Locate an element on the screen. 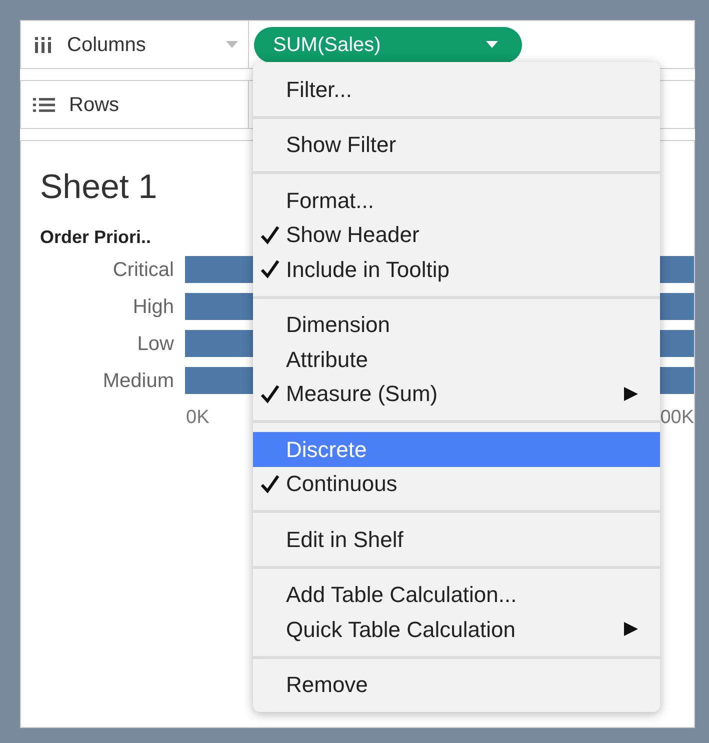  menu-item: Discrete is located at coordinates (456, 449).